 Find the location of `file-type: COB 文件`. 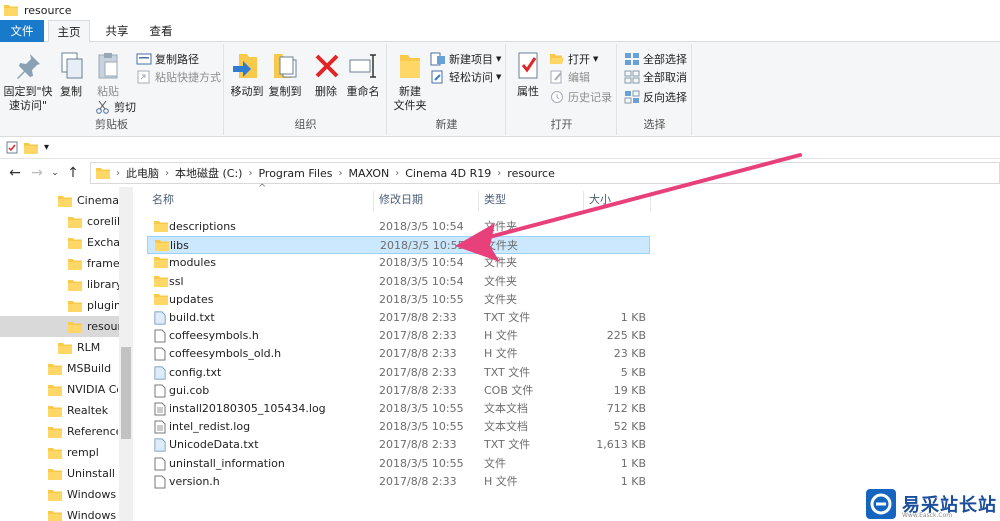

file-type: COB 文件 is located at coordinates (509, 390).